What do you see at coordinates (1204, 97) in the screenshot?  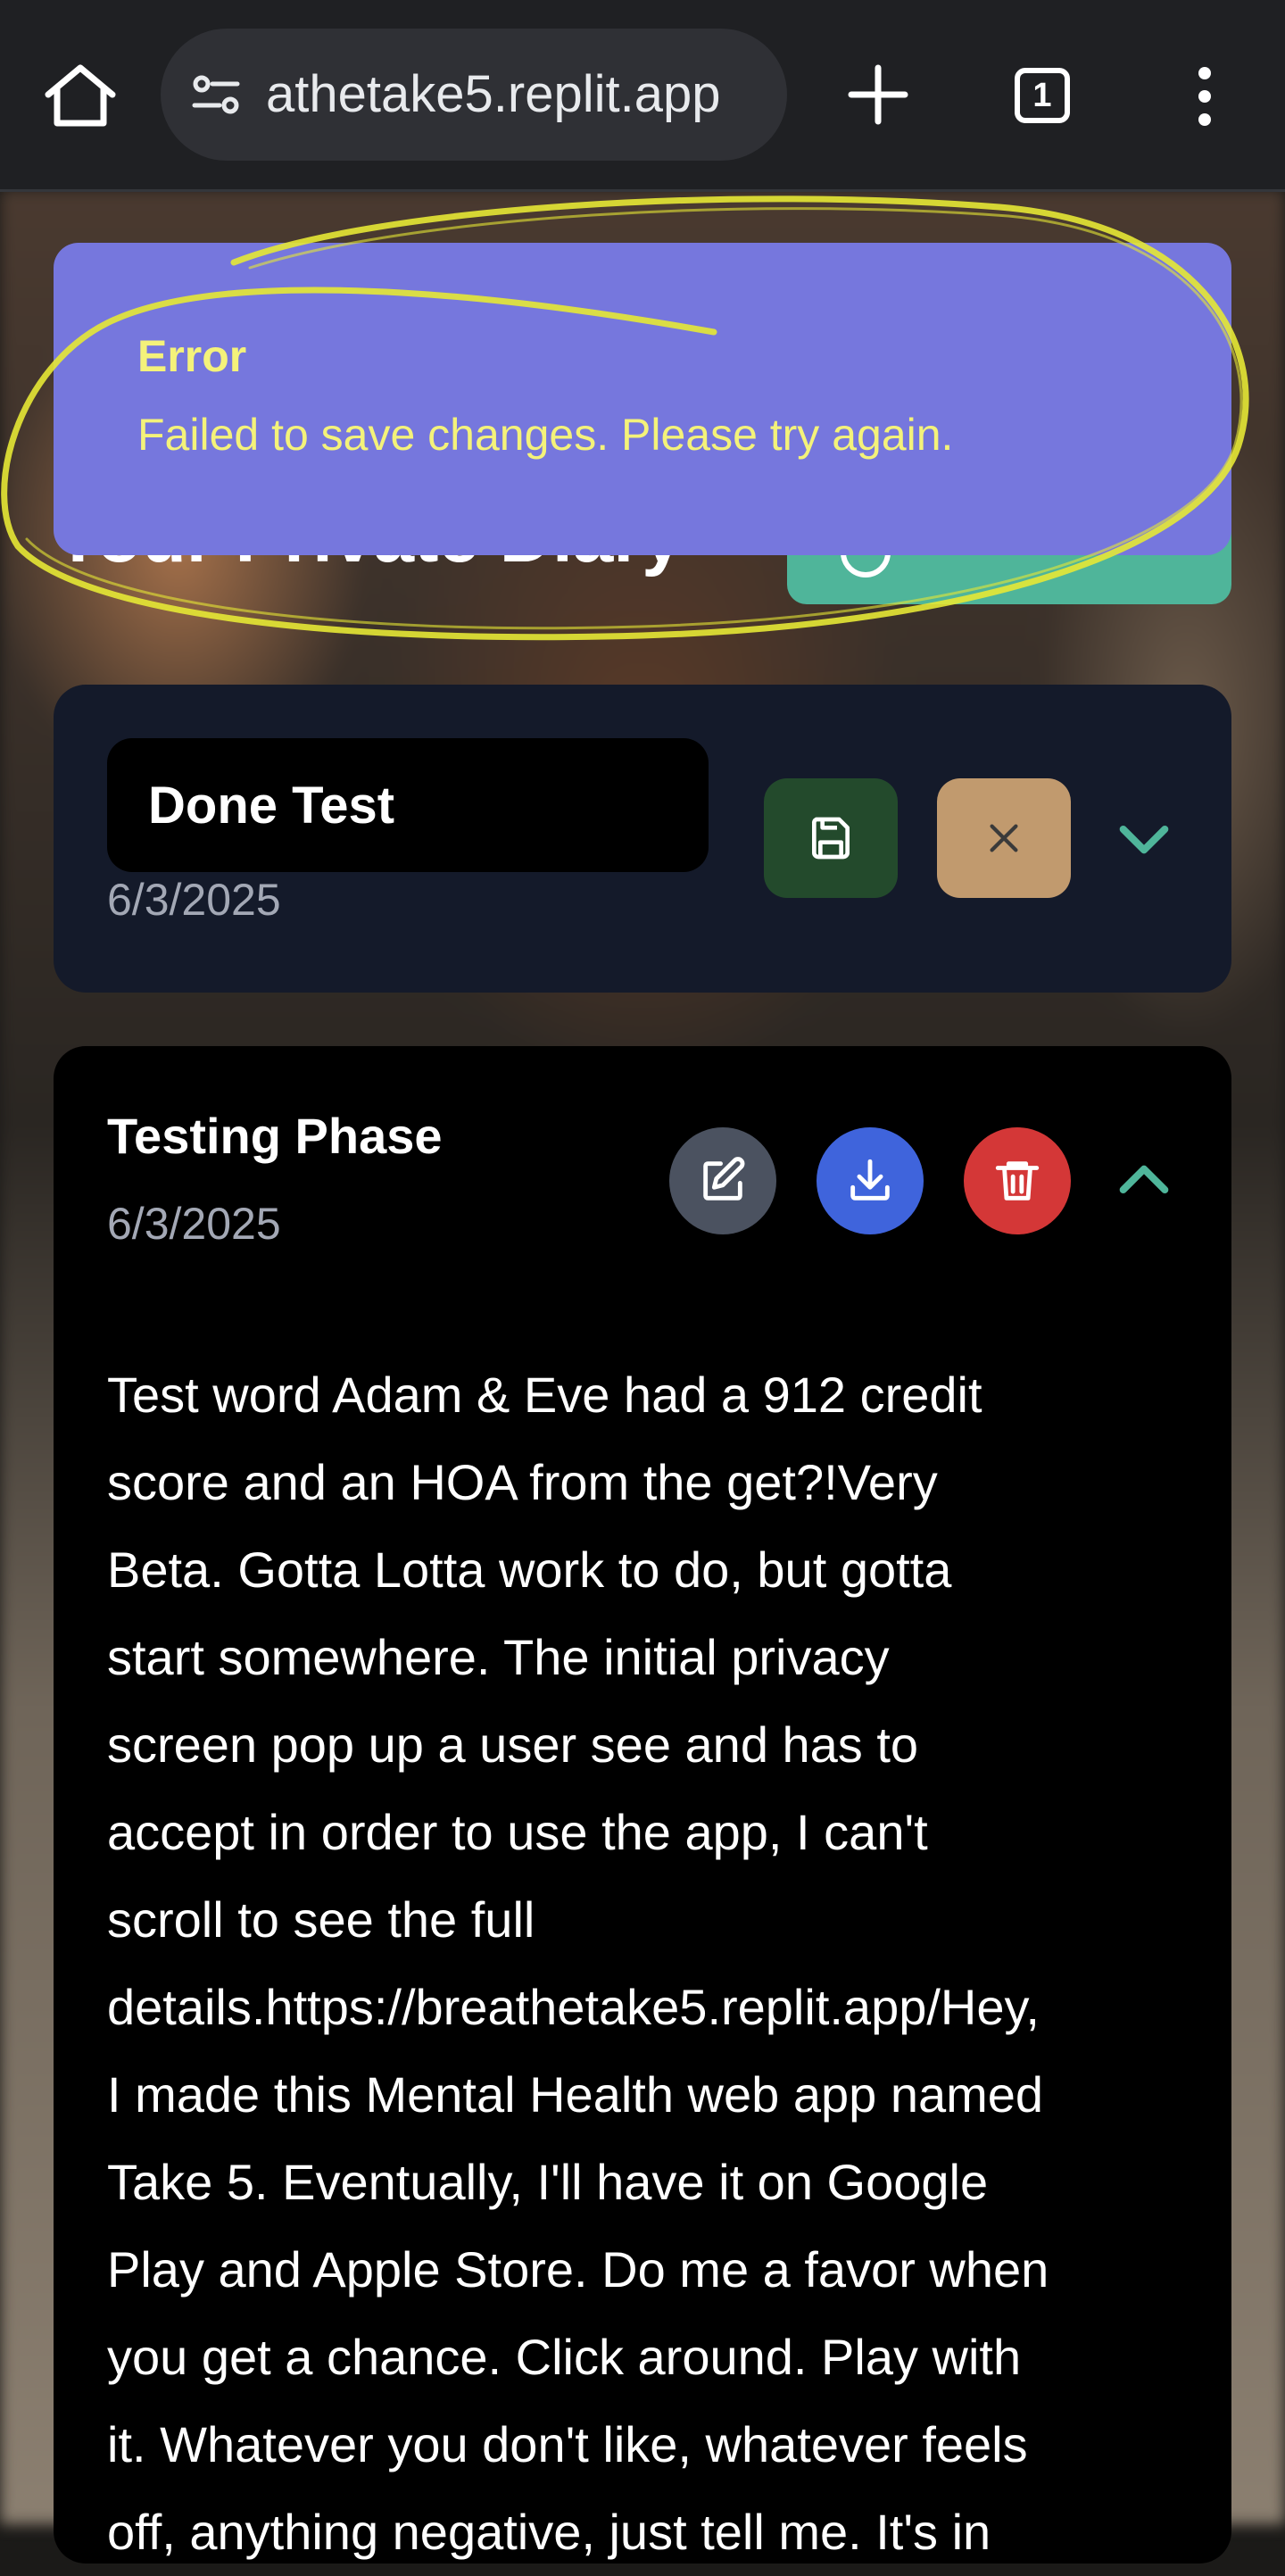 I see `more-vertical-icon` at bounding box center [1204, 97].